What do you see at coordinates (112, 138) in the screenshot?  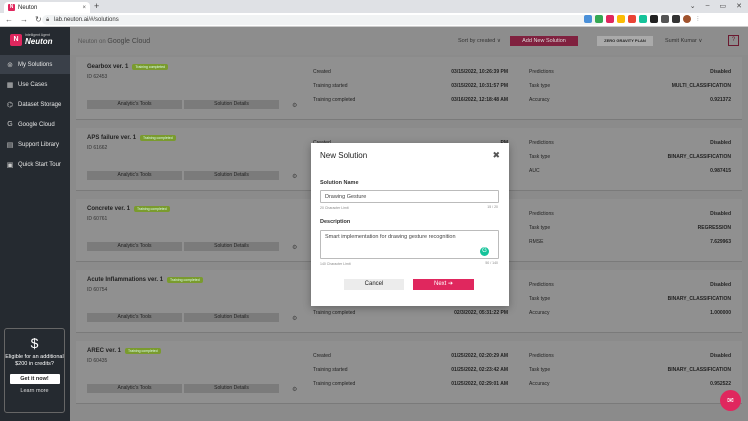 I see `solution-name: APS failure ver. 1` at bounding box center [112, 138].